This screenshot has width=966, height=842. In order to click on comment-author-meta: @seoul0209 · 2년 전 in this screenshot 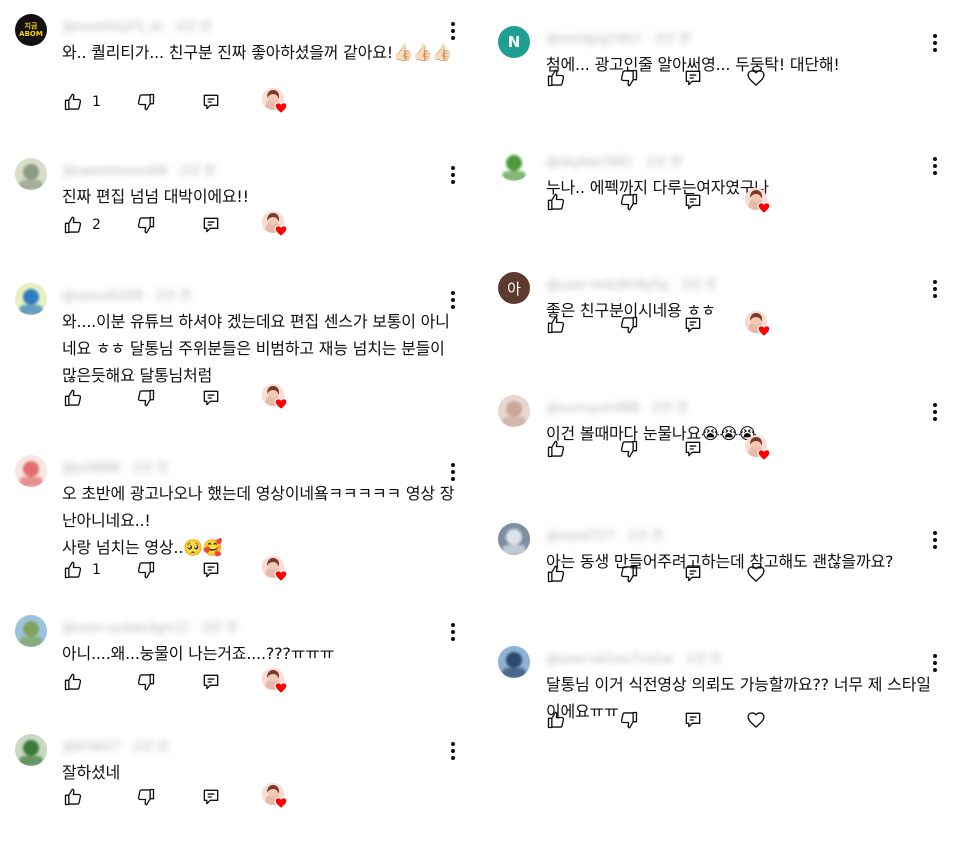, I will do `click(126, 294)`.